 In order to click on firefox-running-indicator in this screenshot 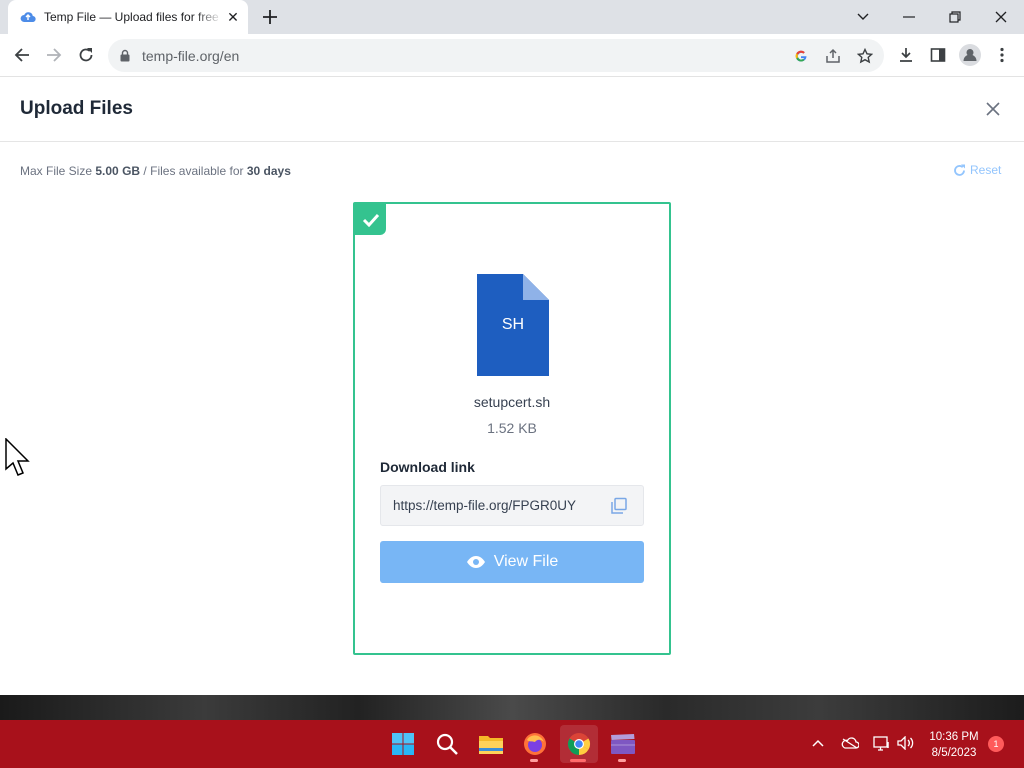, I will do `click(534, 760)`.